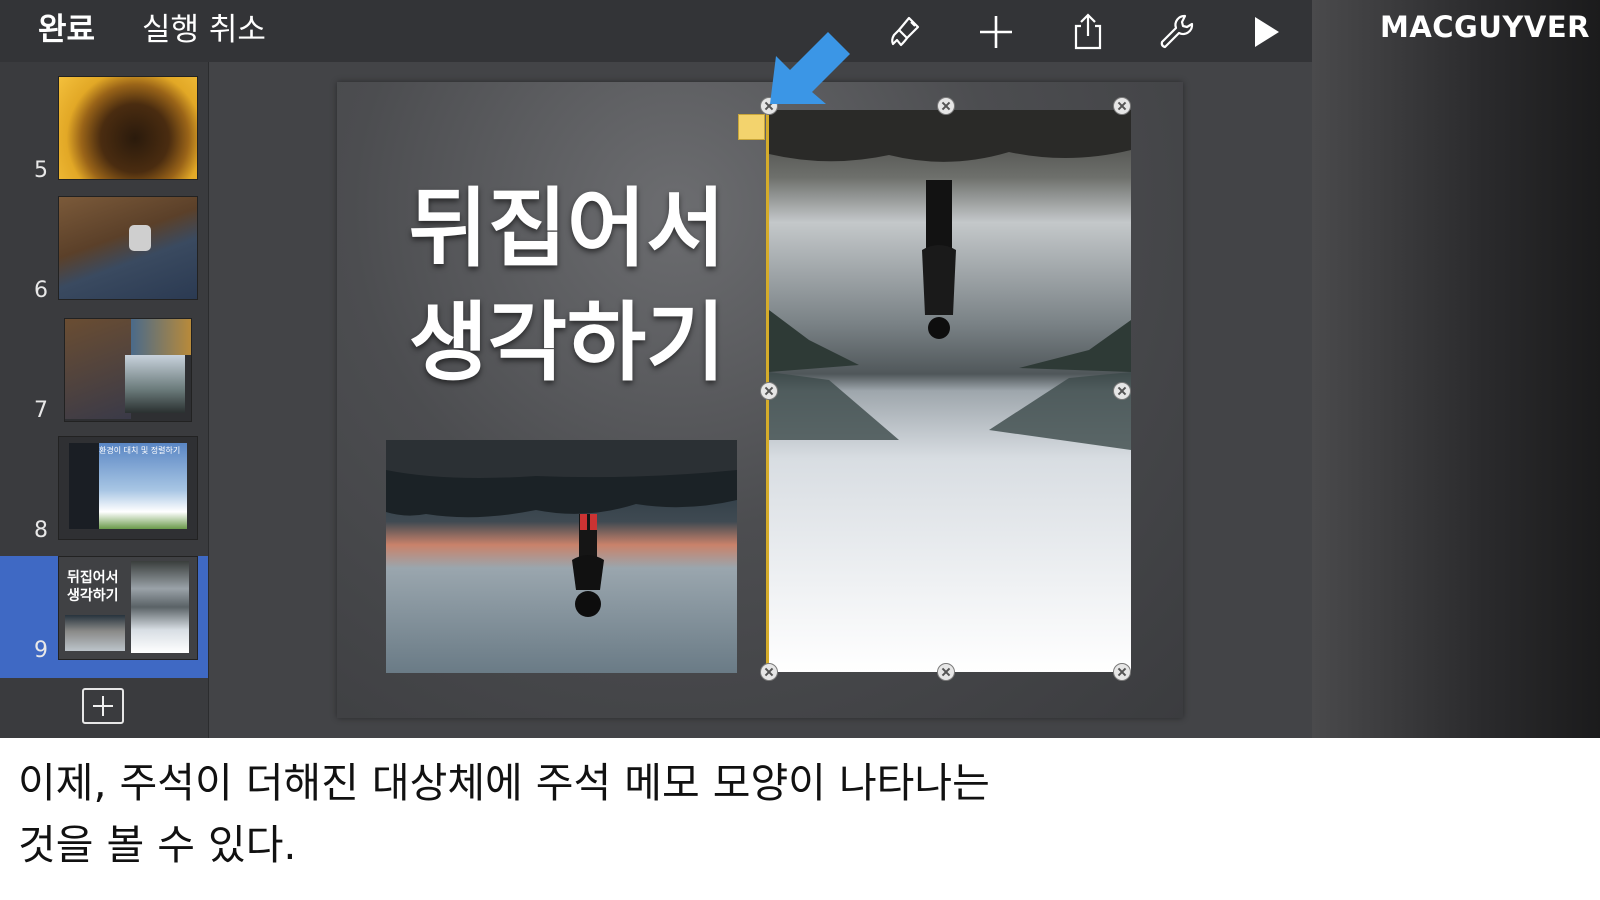 Image resolution: width=1600 pixels, height=900 pixels. I want to click on thumbnail-text: 뒤집어서 생각하기, so click(93, 587).